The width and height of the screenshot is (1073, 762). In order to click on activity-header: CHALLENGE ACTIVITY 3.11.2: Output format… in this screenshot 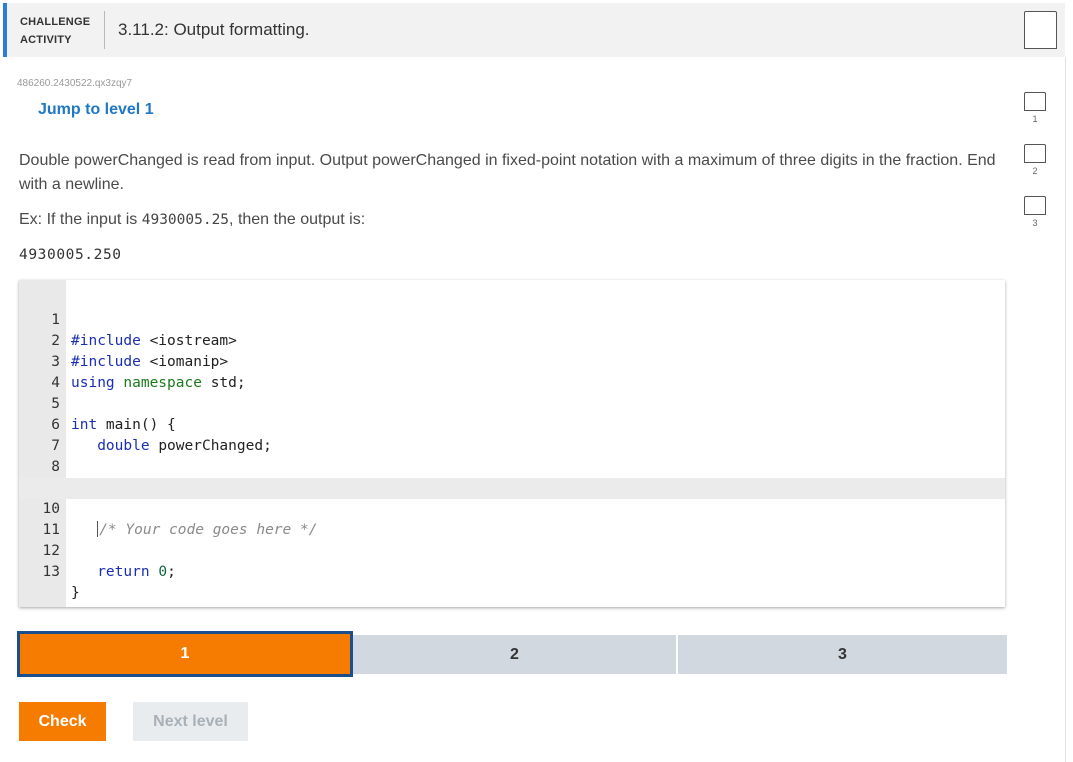, I will do `click(534, 30)`.